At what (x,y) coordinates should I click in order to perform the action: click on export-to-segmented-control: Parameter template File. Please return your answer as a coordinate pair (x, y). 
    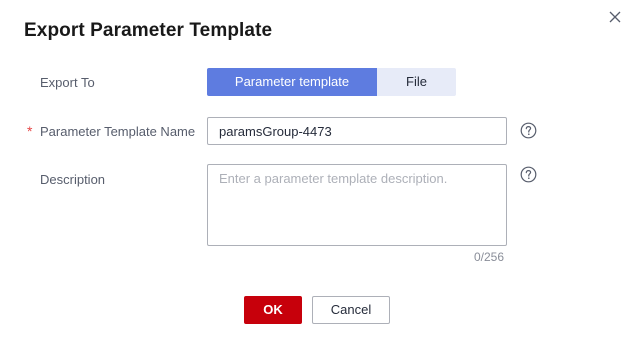
    Looking at the image, I should click on (331, 82).